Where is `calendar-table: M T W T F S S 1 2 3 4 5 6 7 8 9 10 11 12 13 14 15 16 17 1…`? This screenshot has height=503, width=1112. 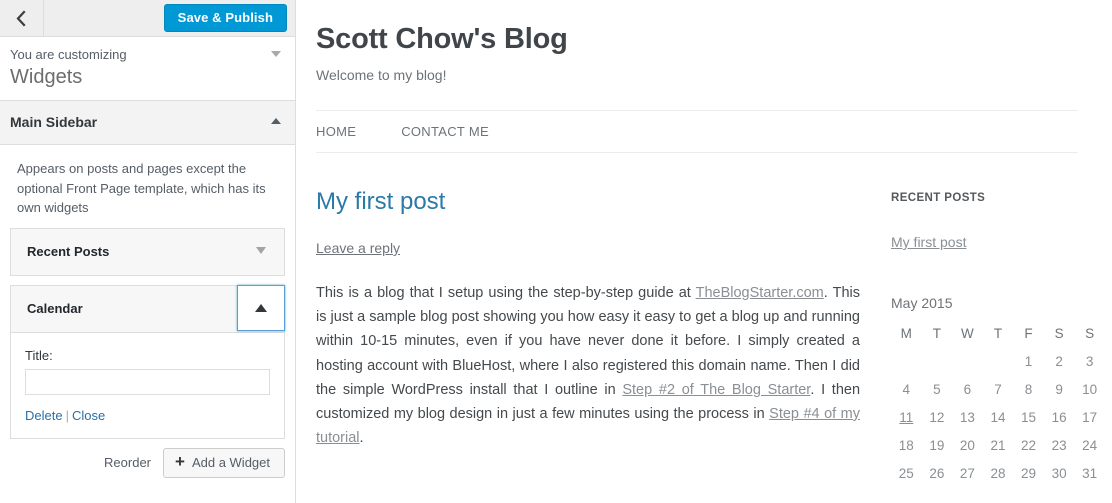
calendar-table: M T W T F S S 1 2 3 4 5 6 7 8 9 10 11 12 13 14 15 16 17 1… is located at coordinates (998, 404).